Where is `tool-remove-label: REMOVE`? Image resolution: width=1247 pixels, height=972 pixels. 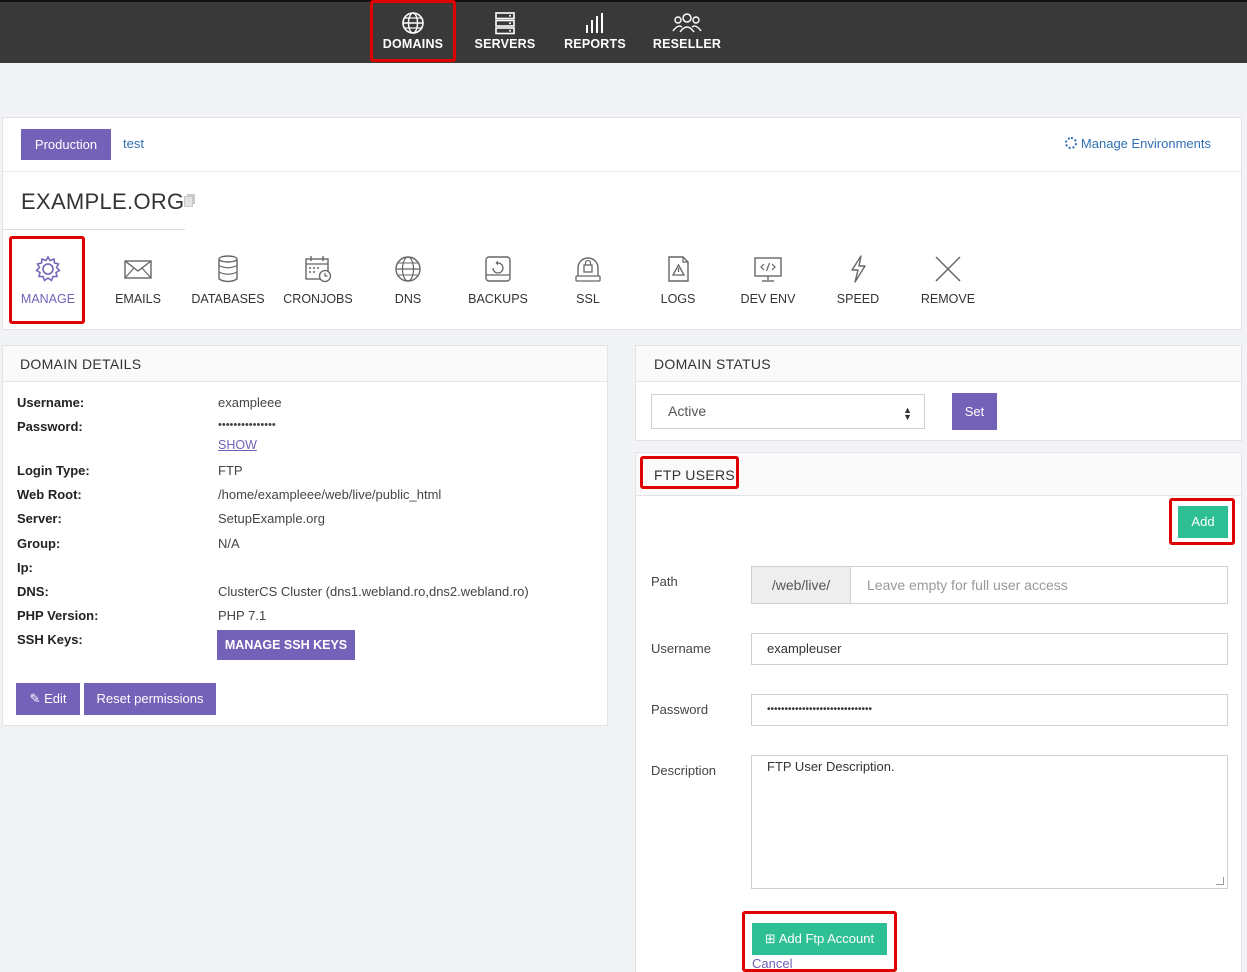
tool-remove-label: REMOVE is located at coordinates (948, 299).